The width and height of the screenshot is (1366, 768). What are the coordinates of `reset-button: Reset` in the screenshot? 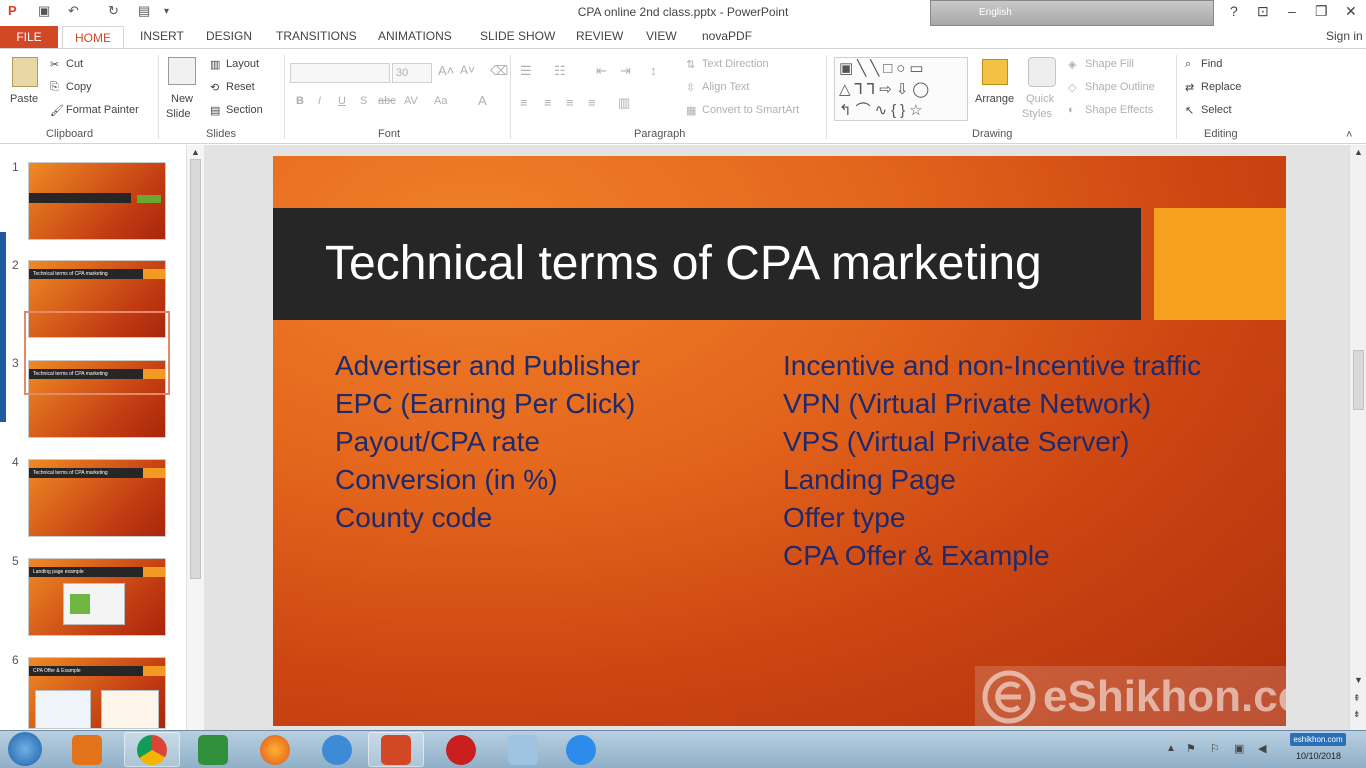 It's located at (240, 87).